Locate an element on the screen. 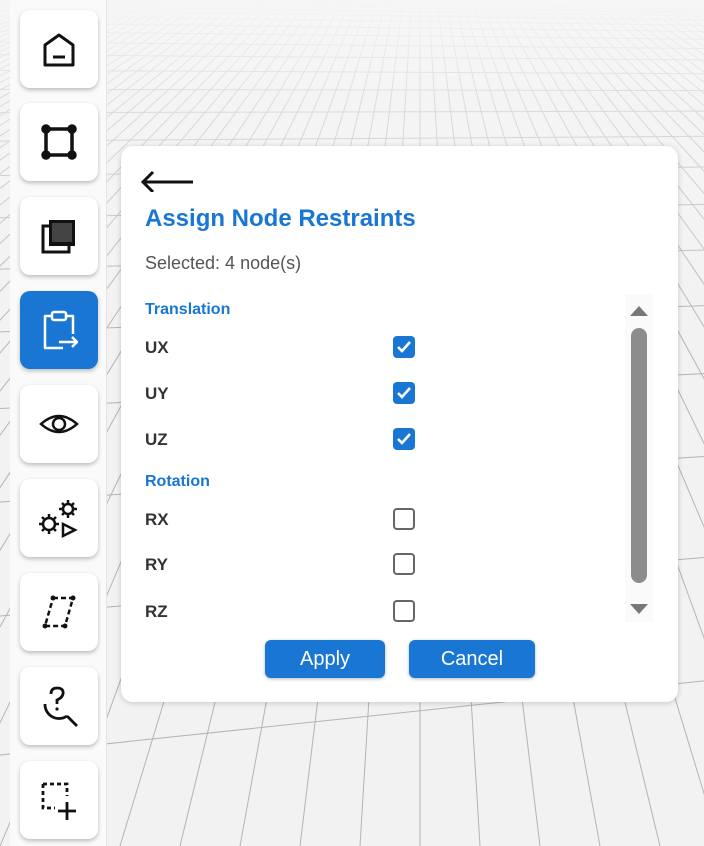  section-translation: Translation is located at coordinates (188, 309).